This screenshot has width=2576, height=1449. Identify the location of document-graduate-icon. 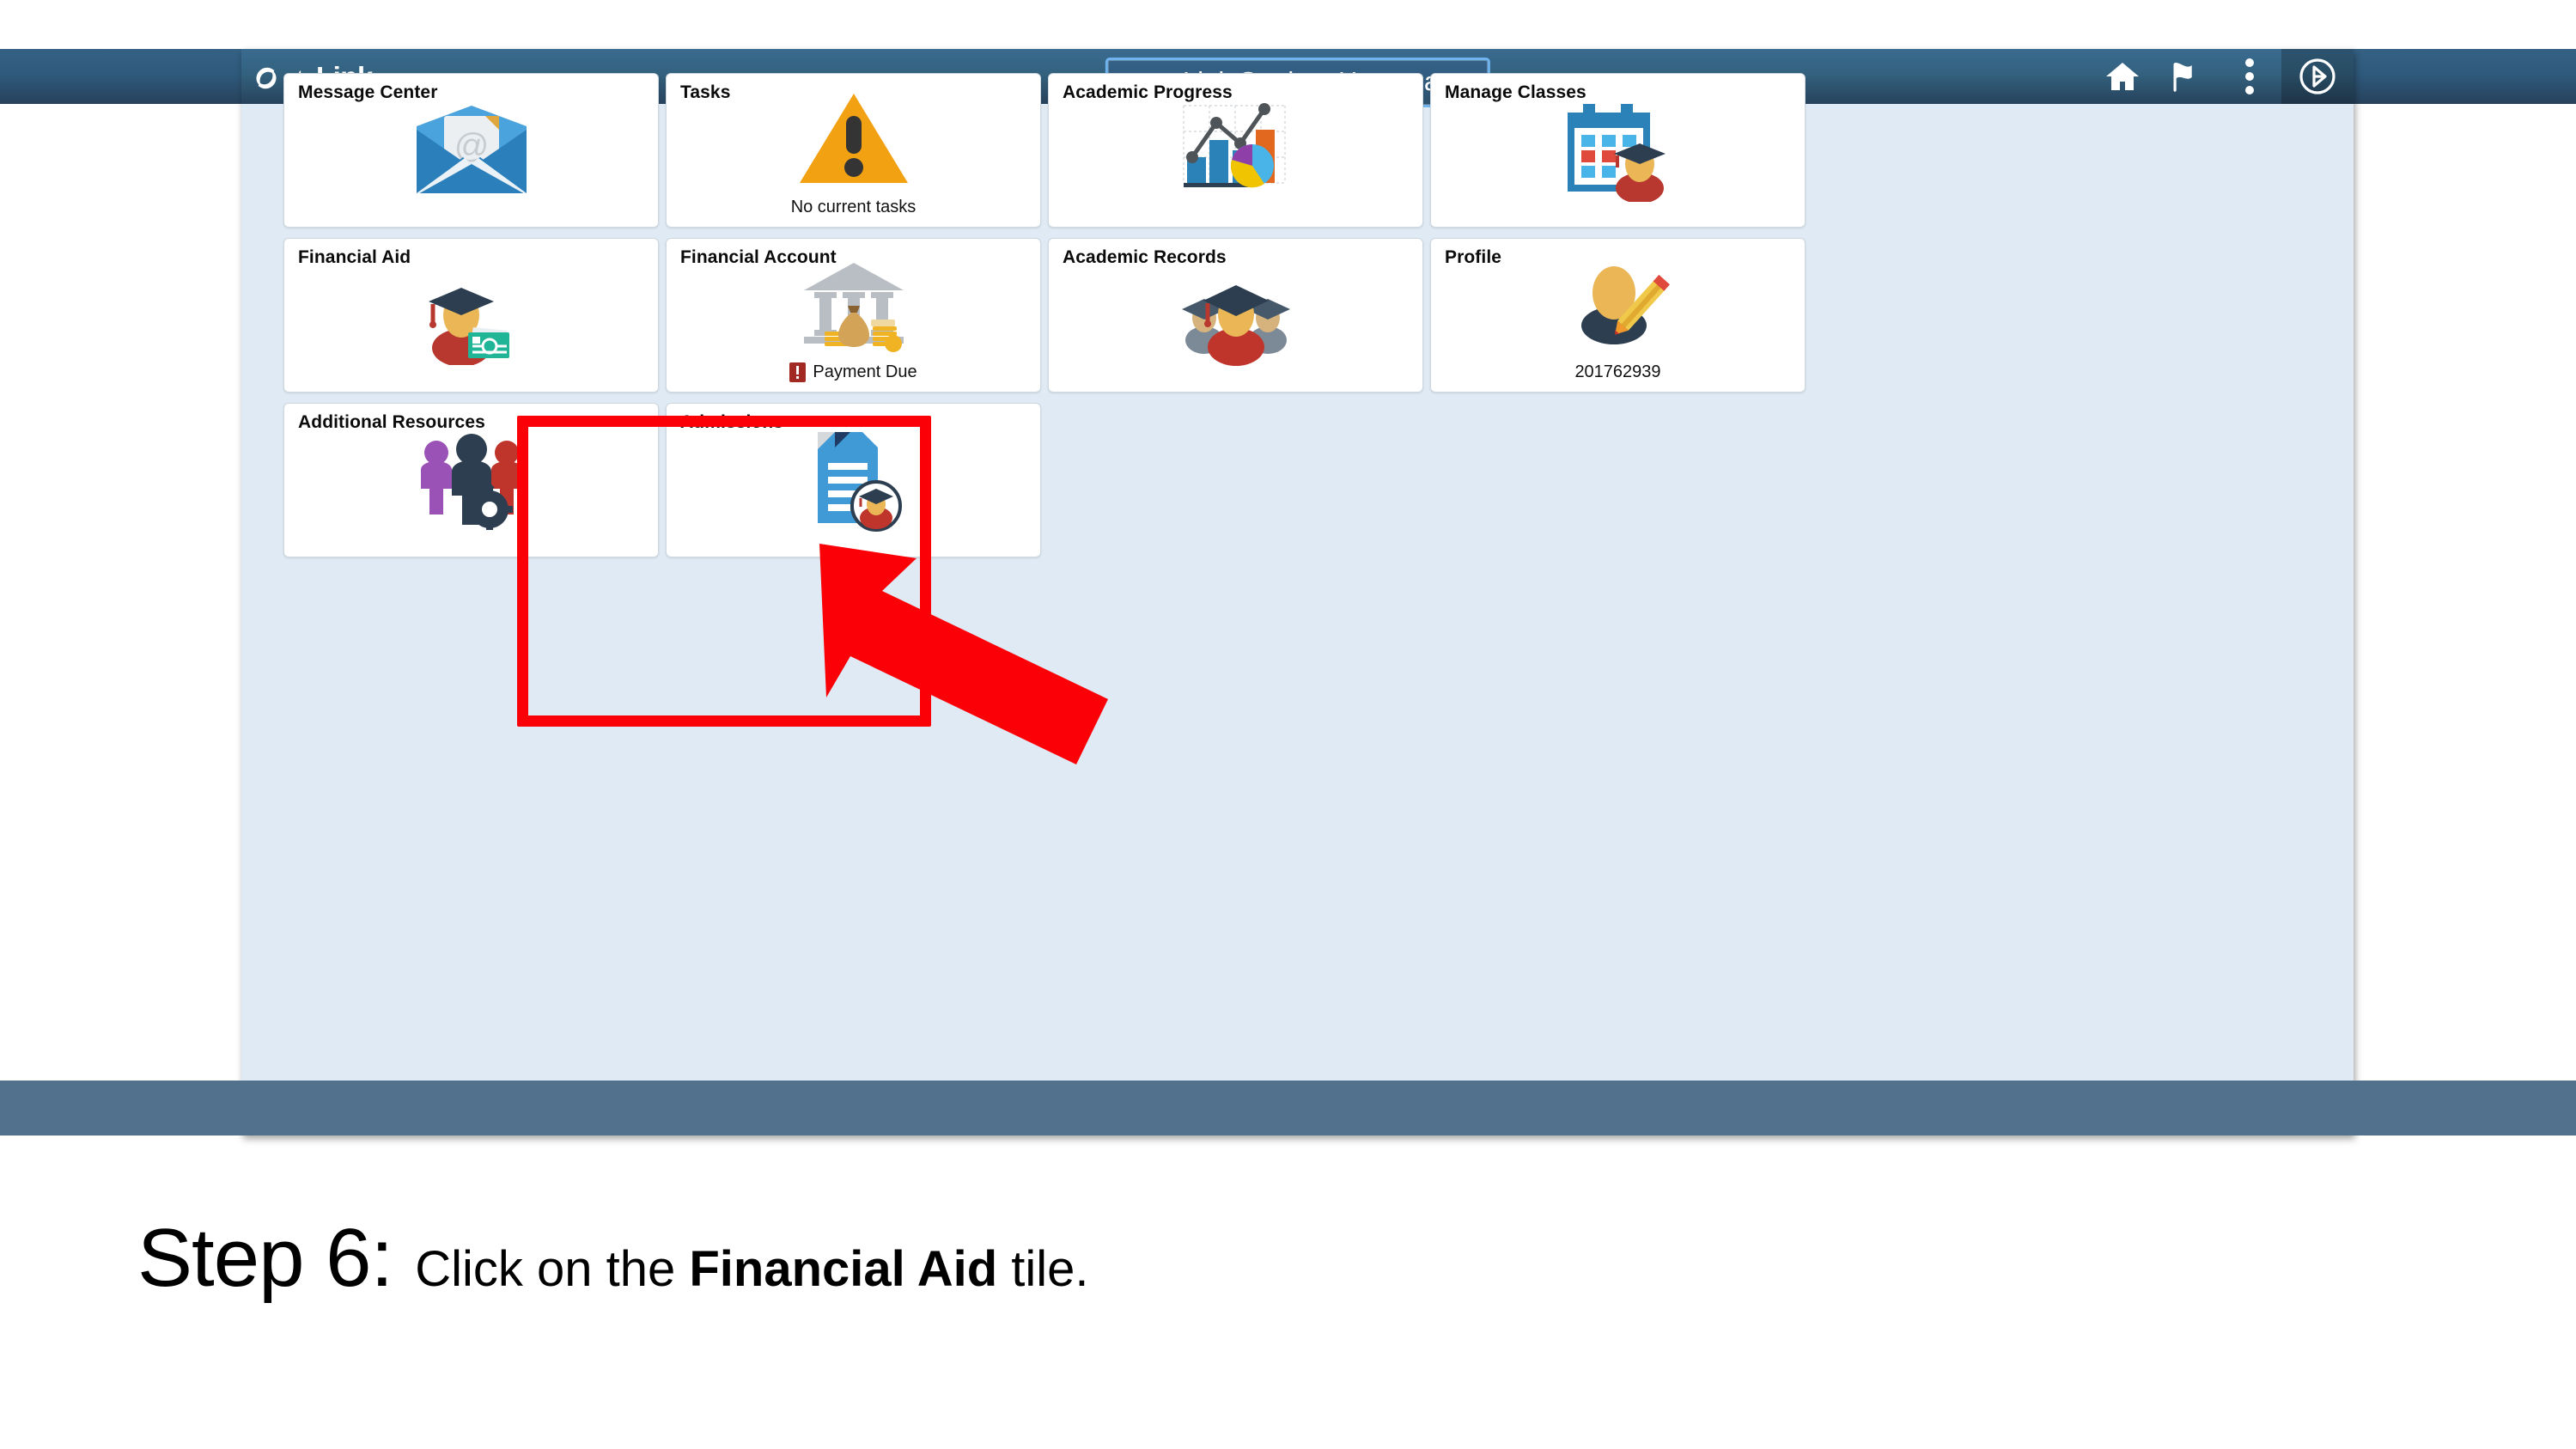
(853, 480).